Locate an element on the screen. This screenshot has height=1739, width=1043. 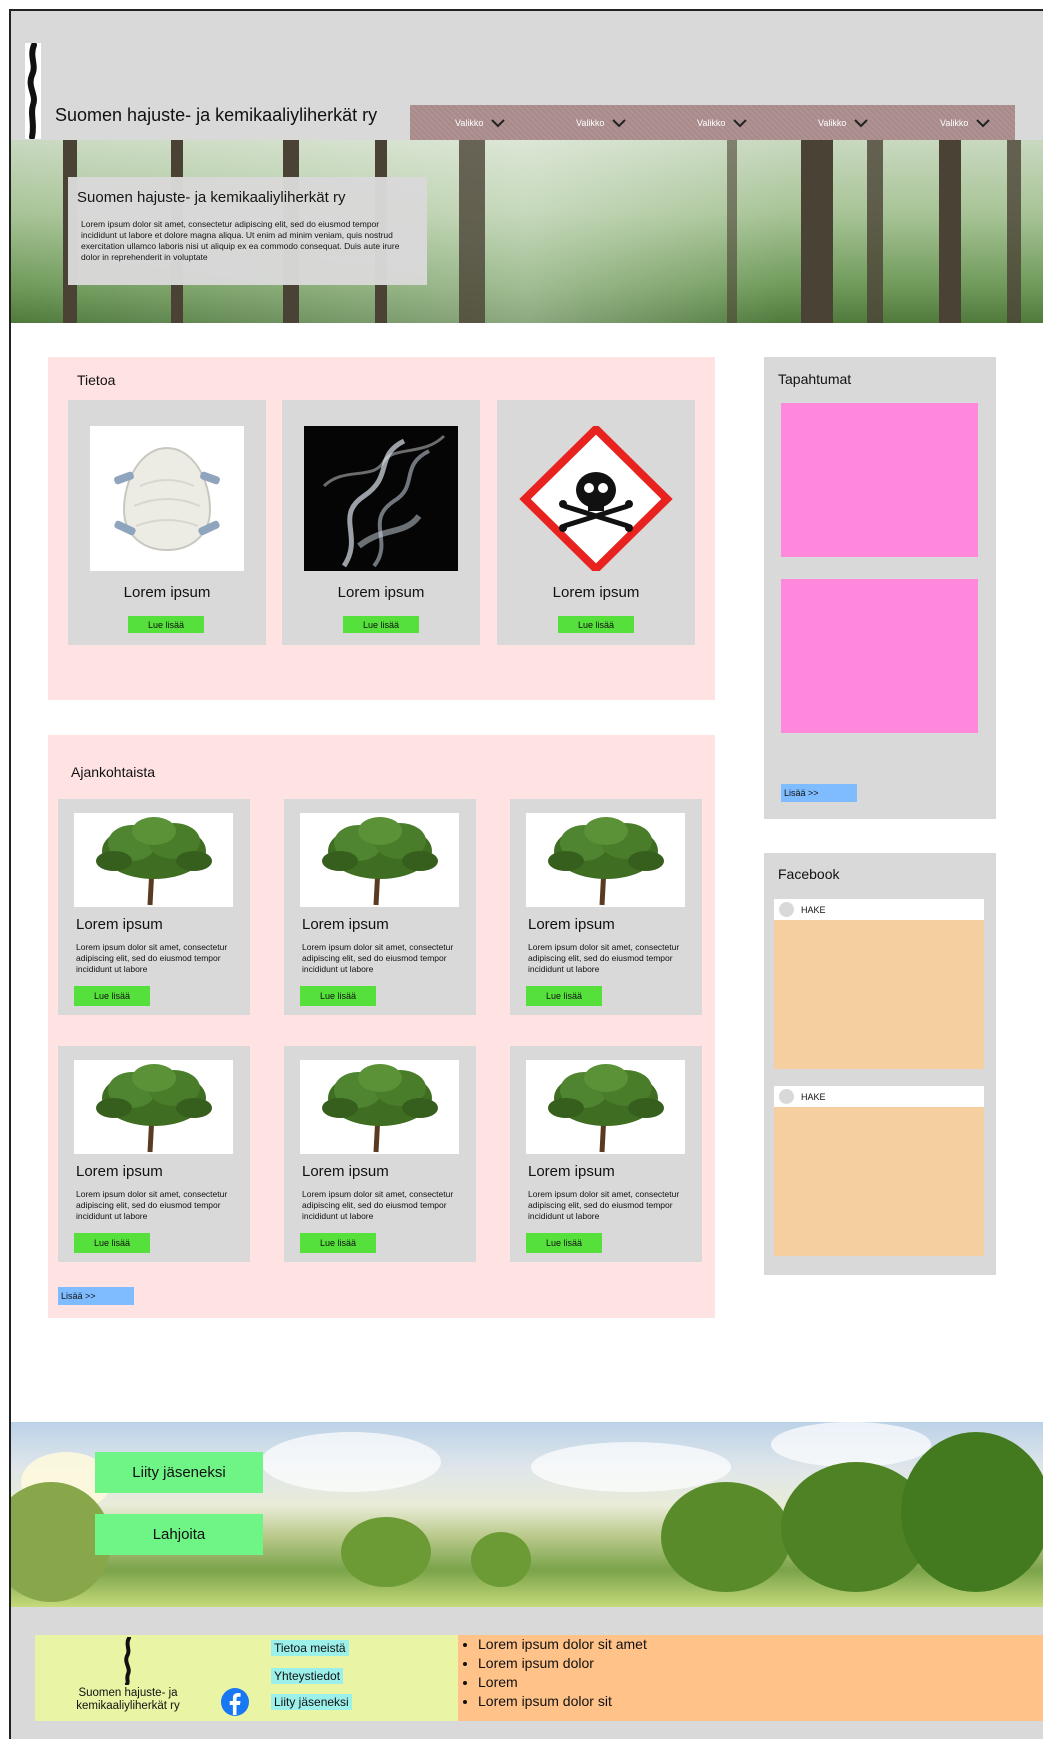
list-item: Lorem ipsum dolor is located at coordinates (562, 1663).